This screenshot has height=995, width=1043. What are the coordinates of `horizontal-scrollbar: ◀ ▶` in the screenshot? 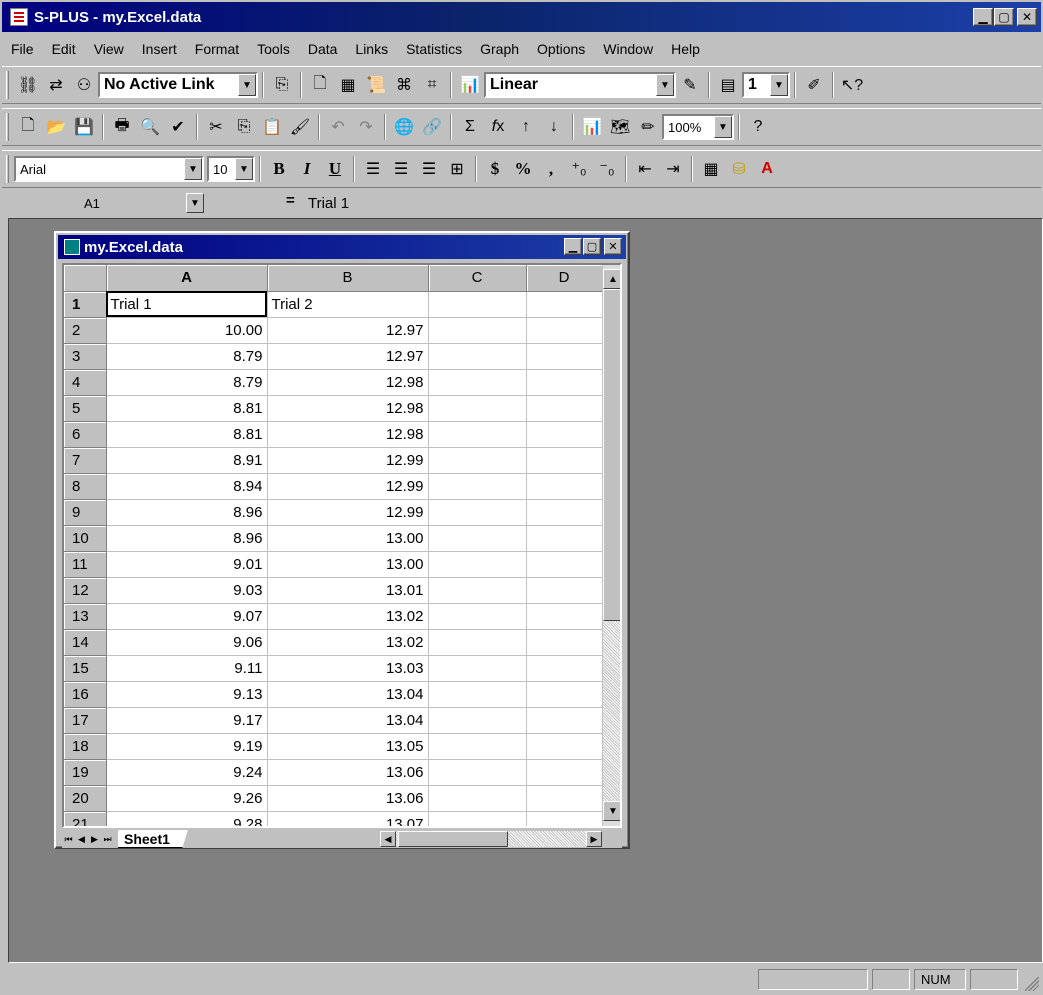 It's located at (491, 839).